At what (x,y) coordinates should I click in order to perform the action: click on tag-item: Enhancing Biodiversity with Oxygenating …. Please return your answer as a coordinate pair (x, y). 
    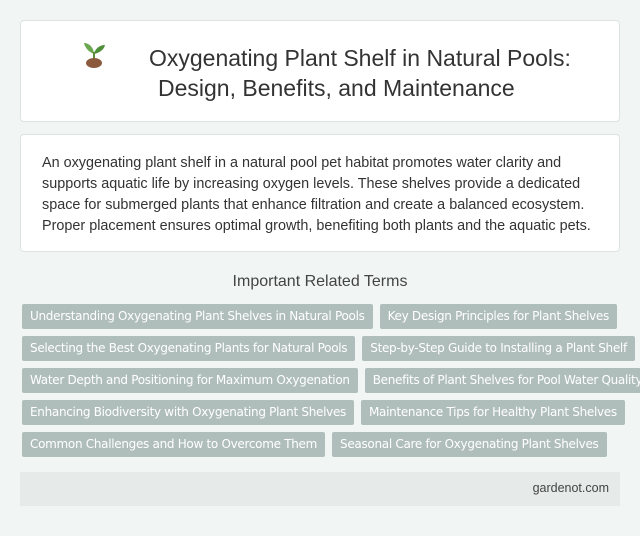
    Looking at the image, I should click on (188, 412).